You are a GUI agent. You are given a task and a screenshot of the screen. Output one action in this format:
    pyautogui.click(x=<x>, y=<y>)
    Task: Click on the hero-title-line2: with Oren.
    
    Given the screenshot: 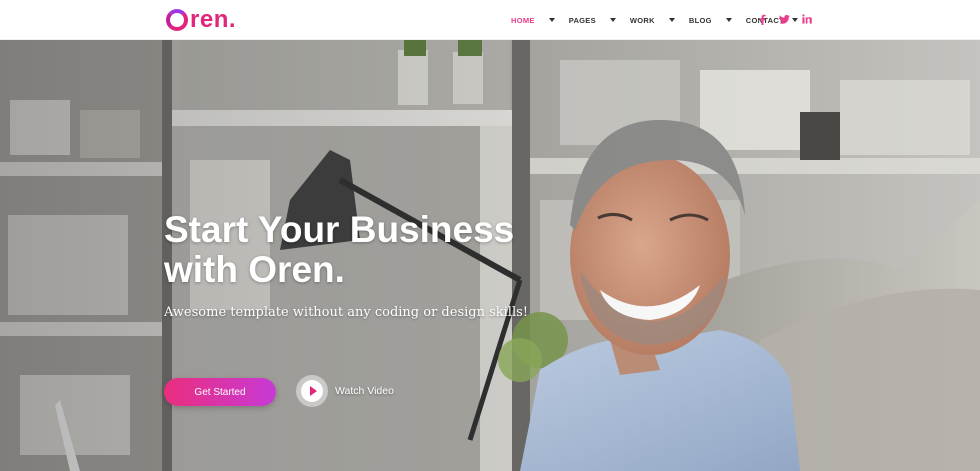 What is the action you would take?
    pyautogui.click(x=254, y=269)
    